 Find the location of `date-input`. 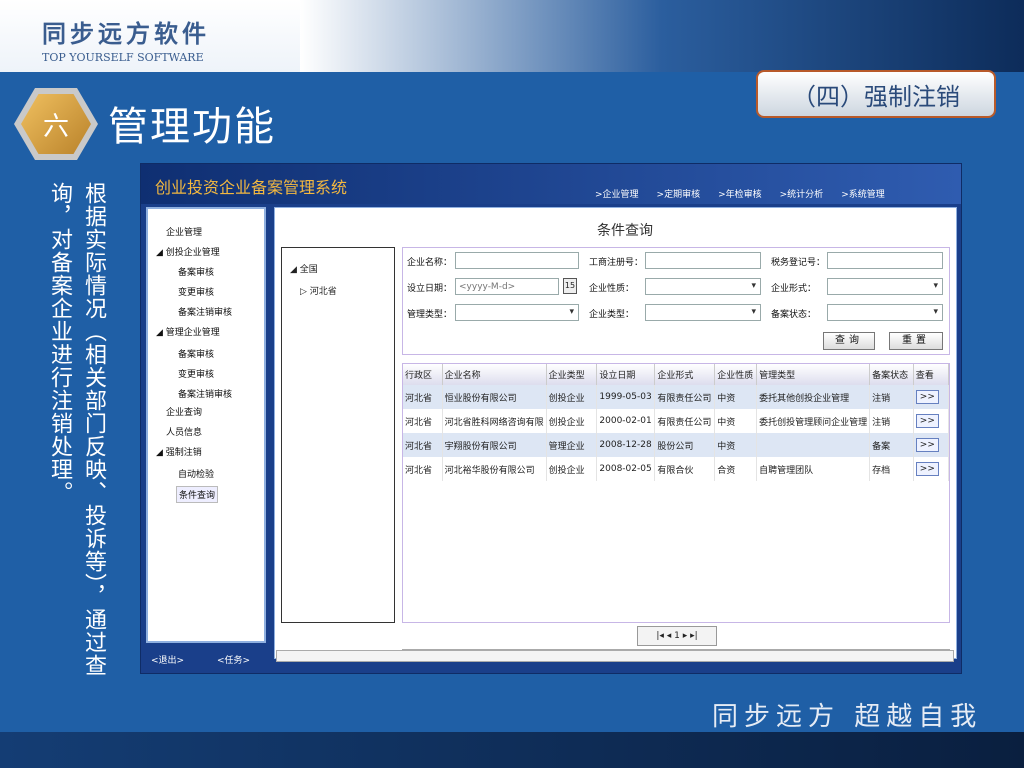

date-input is located at coordinates (507, 286).